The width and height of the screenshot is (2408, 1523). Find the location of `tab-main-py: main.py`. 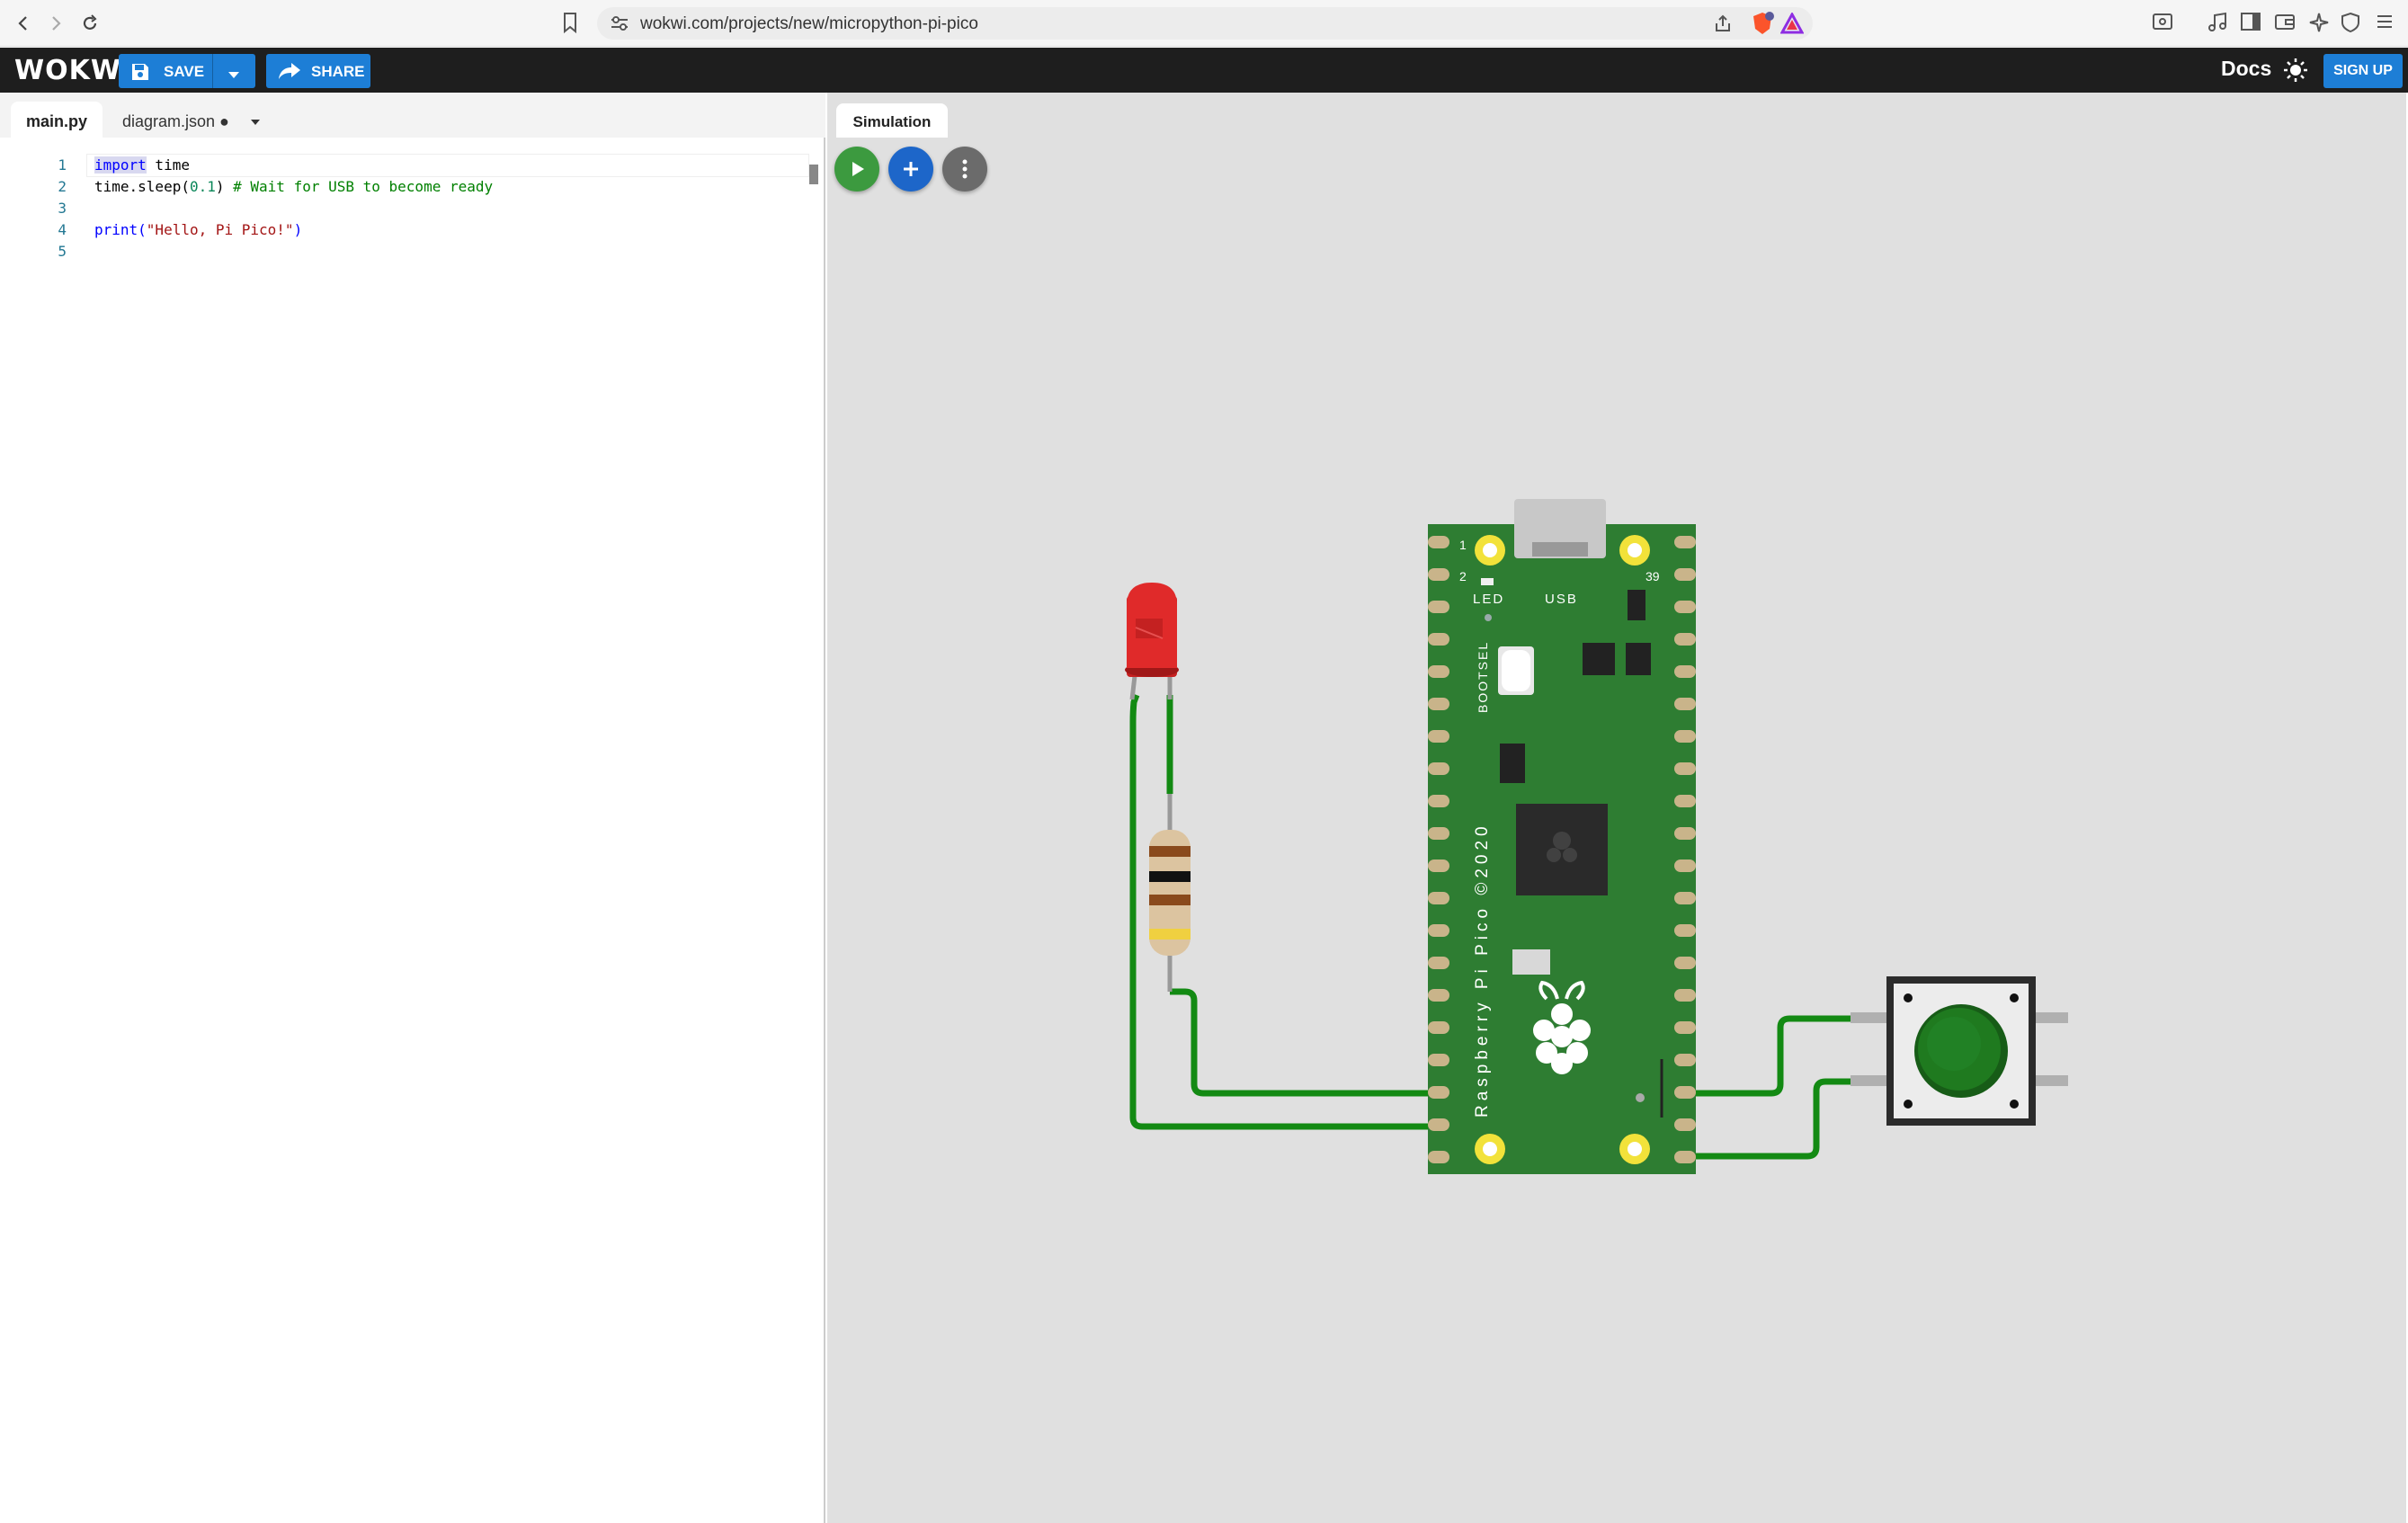

tab-main-py: main.py is located at coordinates (57, 120).